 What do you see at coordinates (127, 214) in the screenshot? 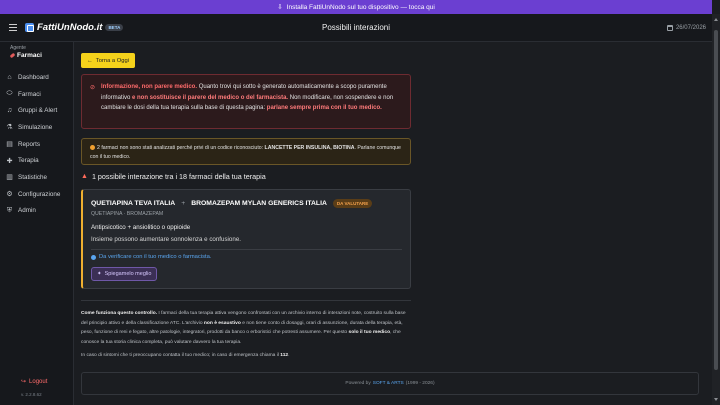
I see `active-ingredients: QUETIAPINA · BROMAZEPAM` at bounding box center [127, 214].